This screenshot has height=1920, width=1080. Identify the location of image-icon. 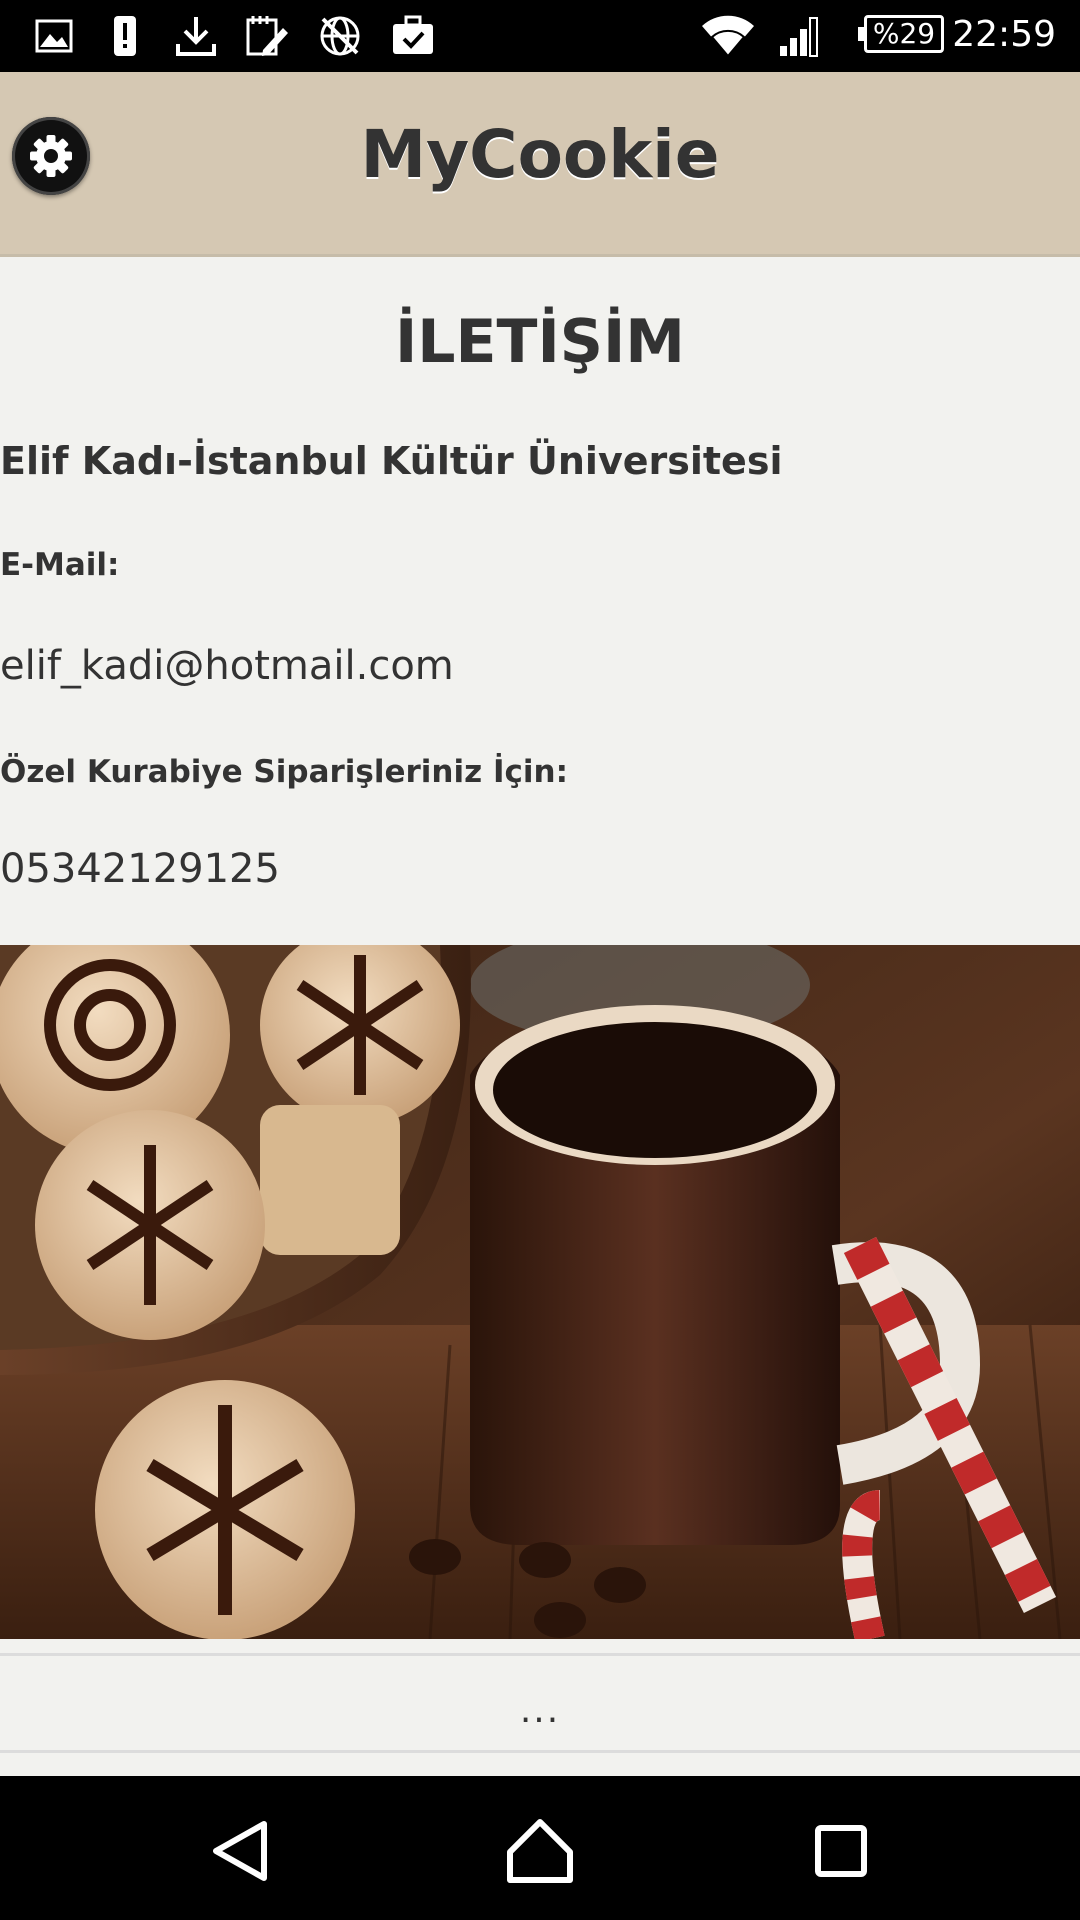
(54, 36).